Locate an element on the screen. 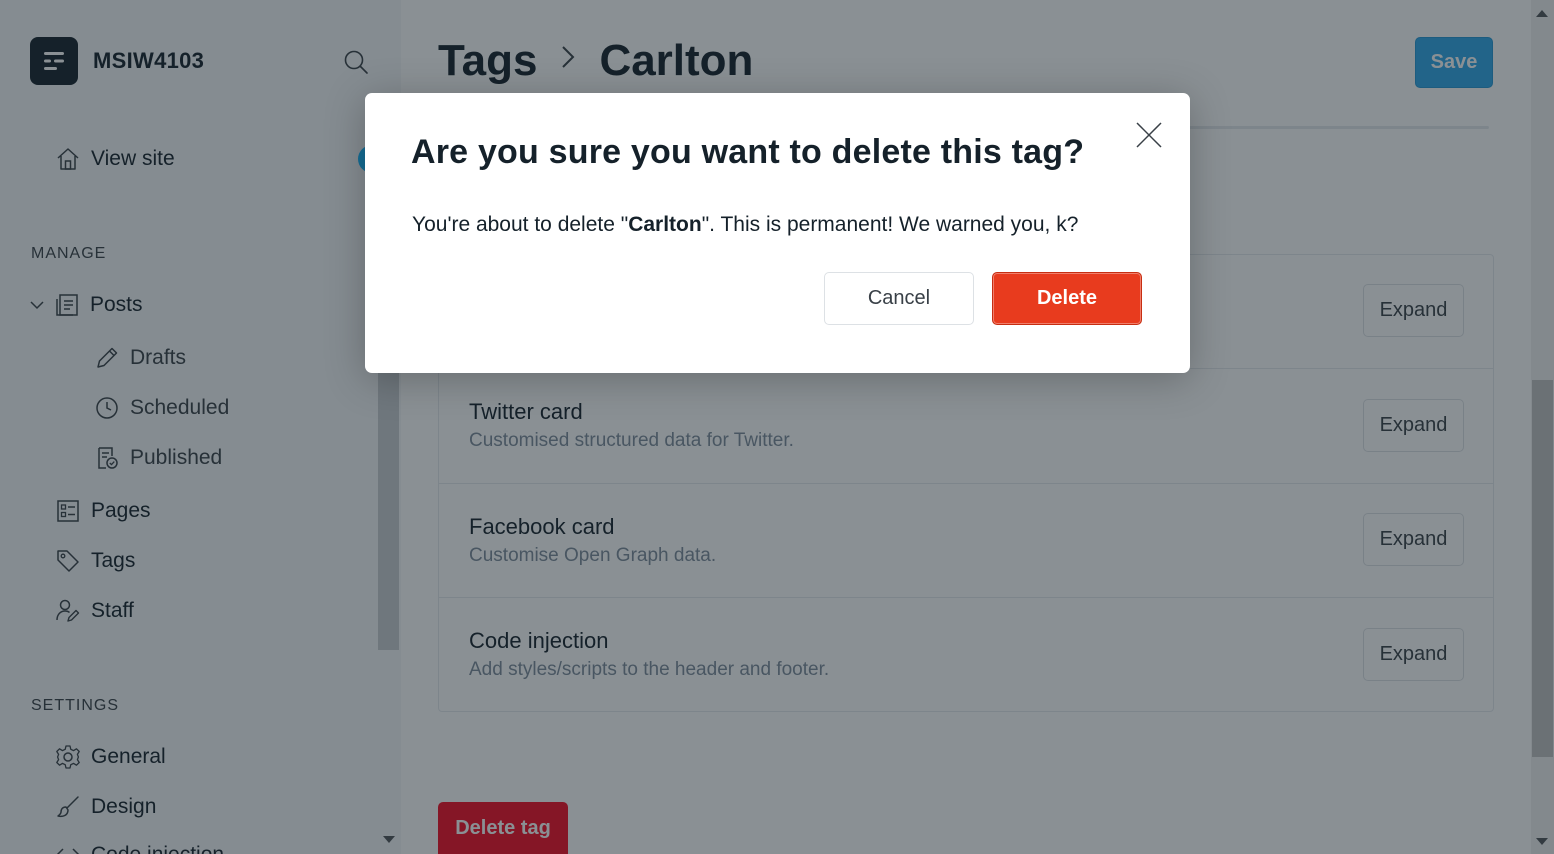  cancel-button: Cancel is located at coordinates (899, 298).